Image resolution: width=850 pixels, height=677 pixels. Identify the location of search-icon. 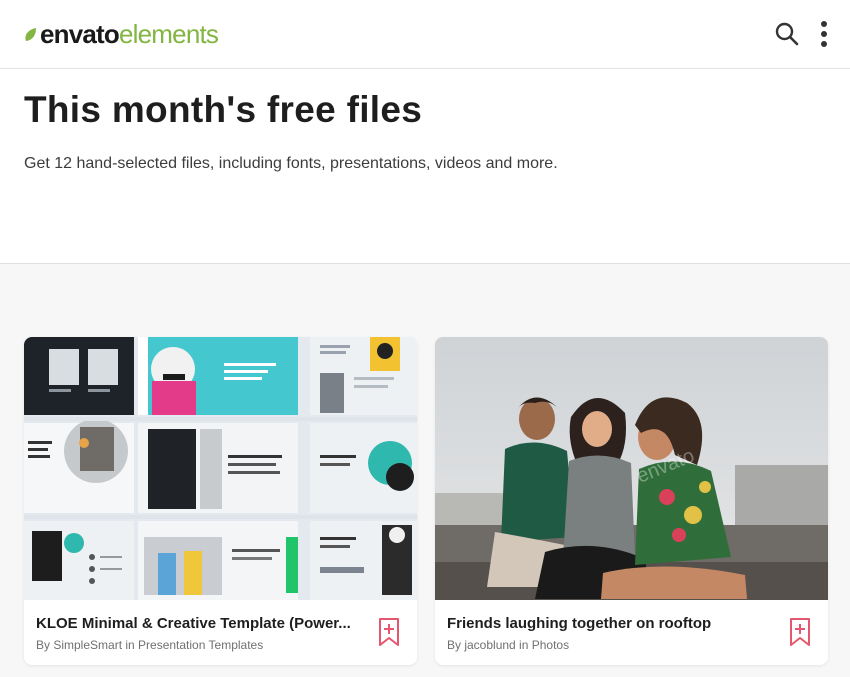
(787, 34).